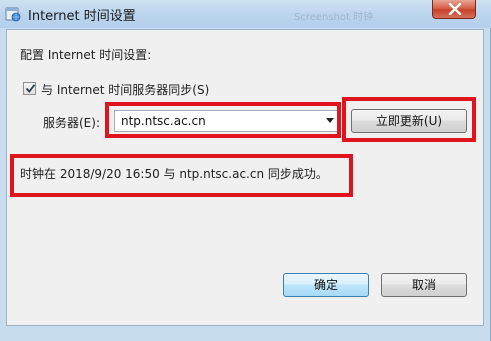 This screenshot has width=491, height=341. What do you see at coordinates (409, 121) in the screenshot?
I see `update-now-button: 立即更新(U)` at bounding box center [409, 121].